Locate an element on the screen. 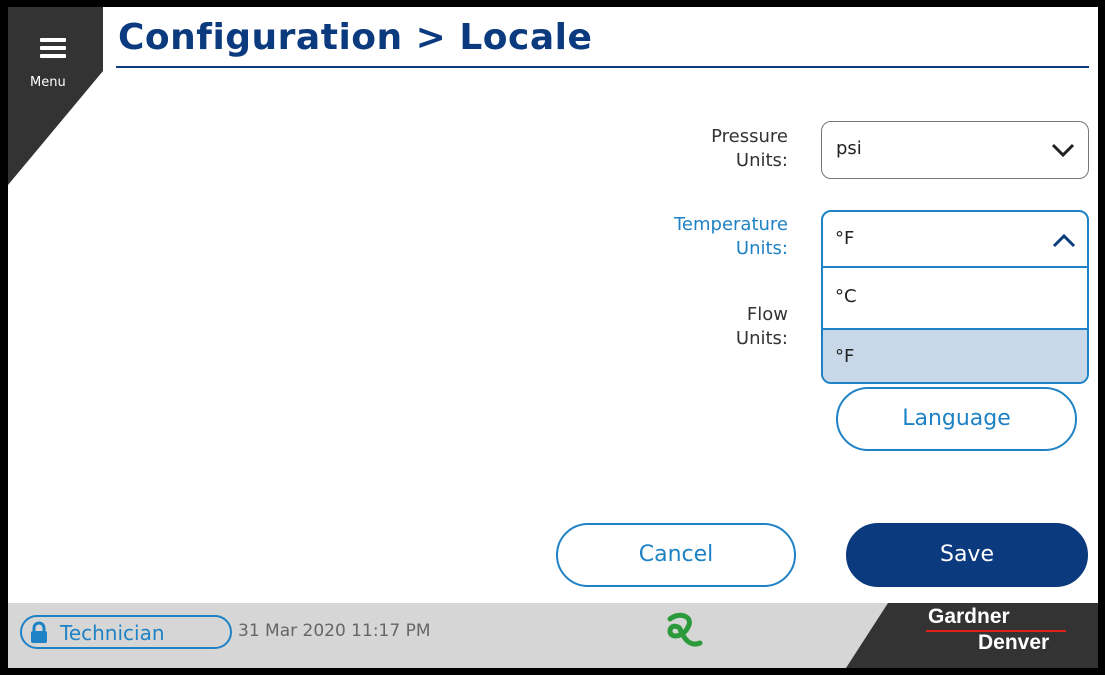  temperature-label-line2: Units: is located at coordinates (761, 248).